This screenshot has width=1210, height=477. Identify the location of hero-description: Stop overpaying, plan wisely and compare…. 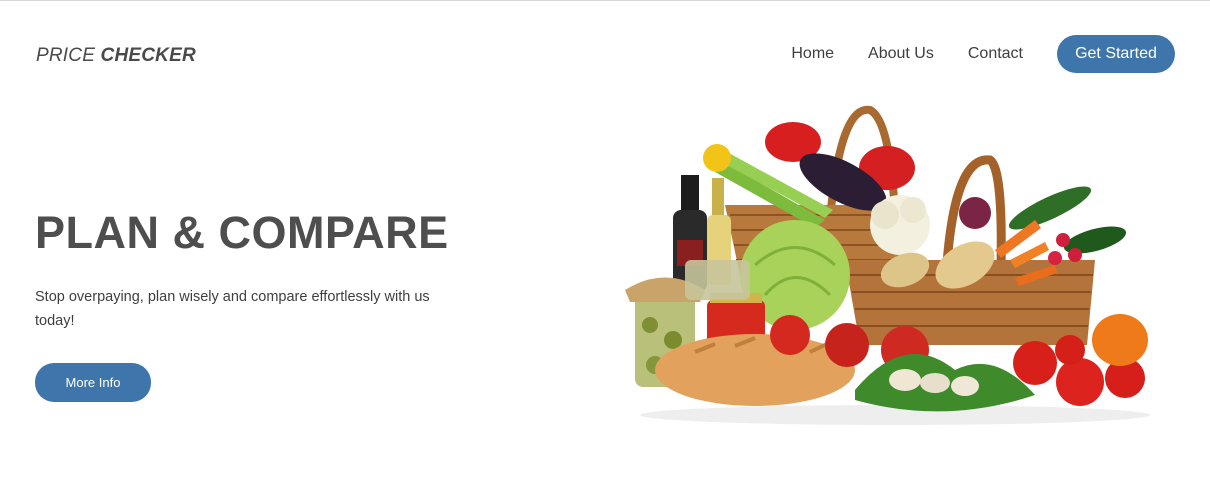
(232, 309).